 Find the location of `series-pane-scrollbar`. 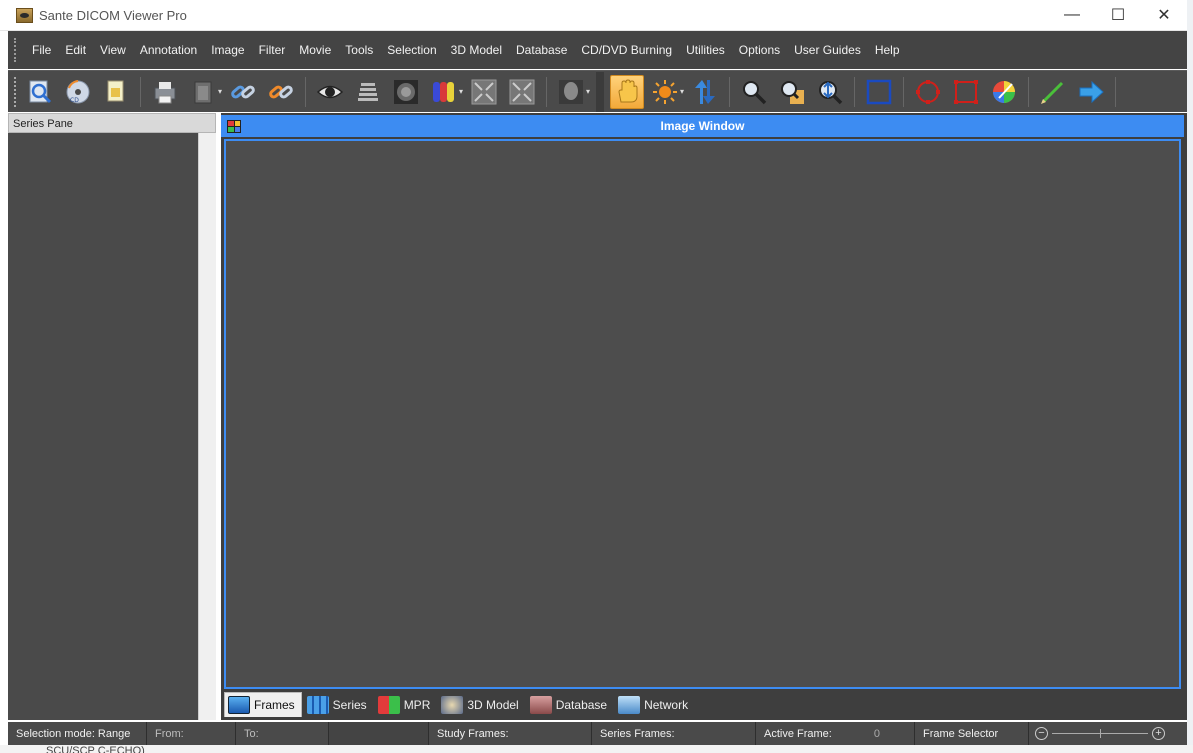

series-pane-scrollbar is located at coordinates (207, 426).